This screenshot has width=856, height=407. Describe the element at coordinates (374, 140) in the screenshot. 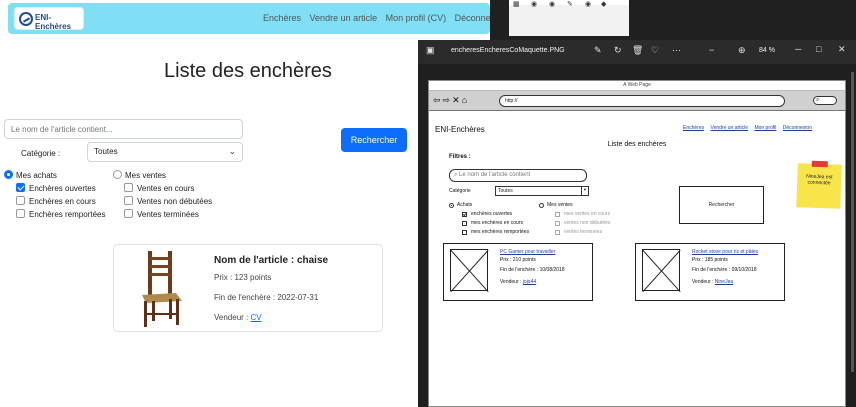

I see `search-button: Rechercher` at that location.